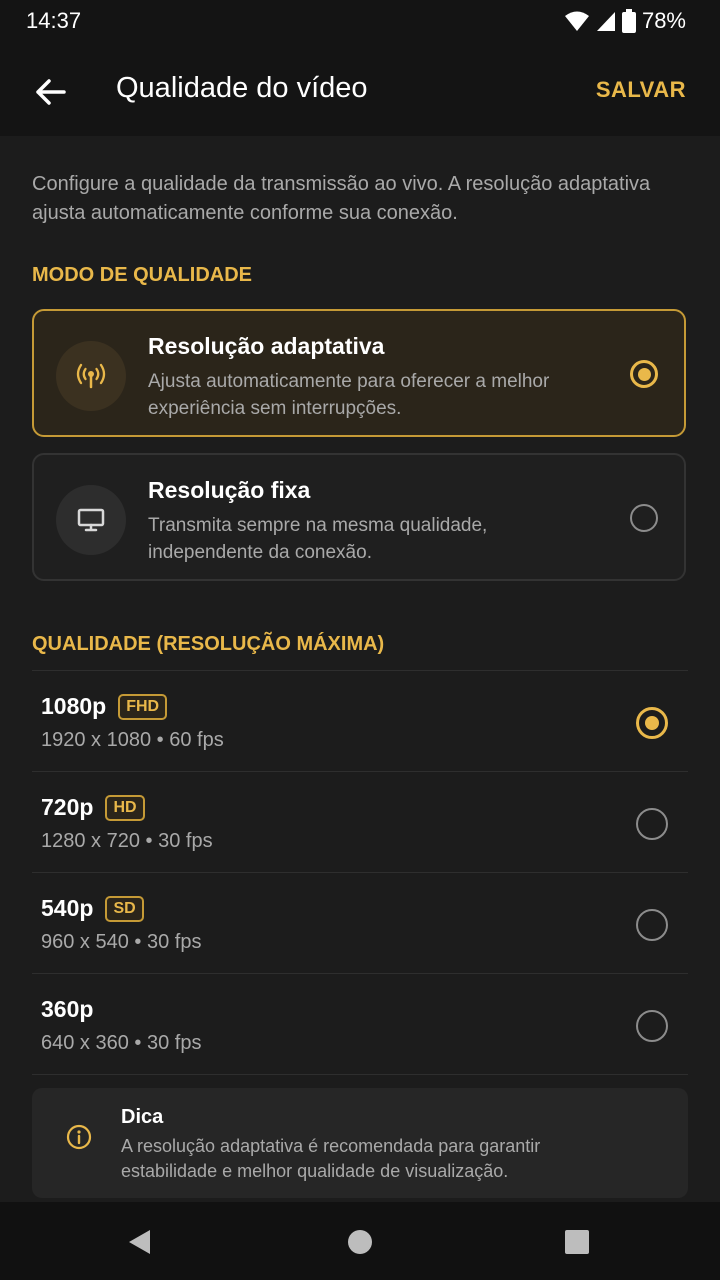  Describe the element at coordinates (140, 1242) in the screenshot. I see `nav-back-icon` at that location.